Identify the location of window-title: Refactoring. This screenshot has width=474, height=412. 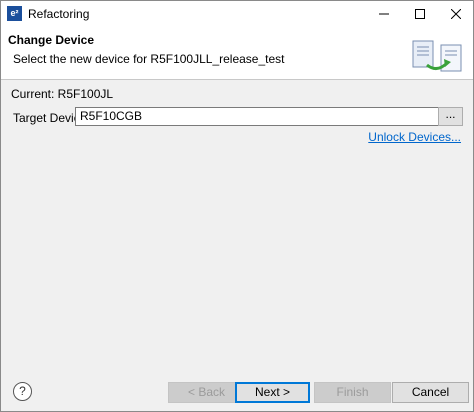
(59, 14).